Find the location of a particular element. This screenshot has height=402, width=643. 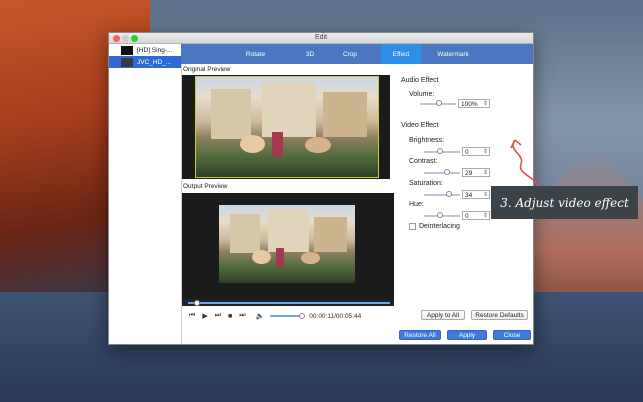

contrast-stepper: 29 is located at coordinates (476, 173).